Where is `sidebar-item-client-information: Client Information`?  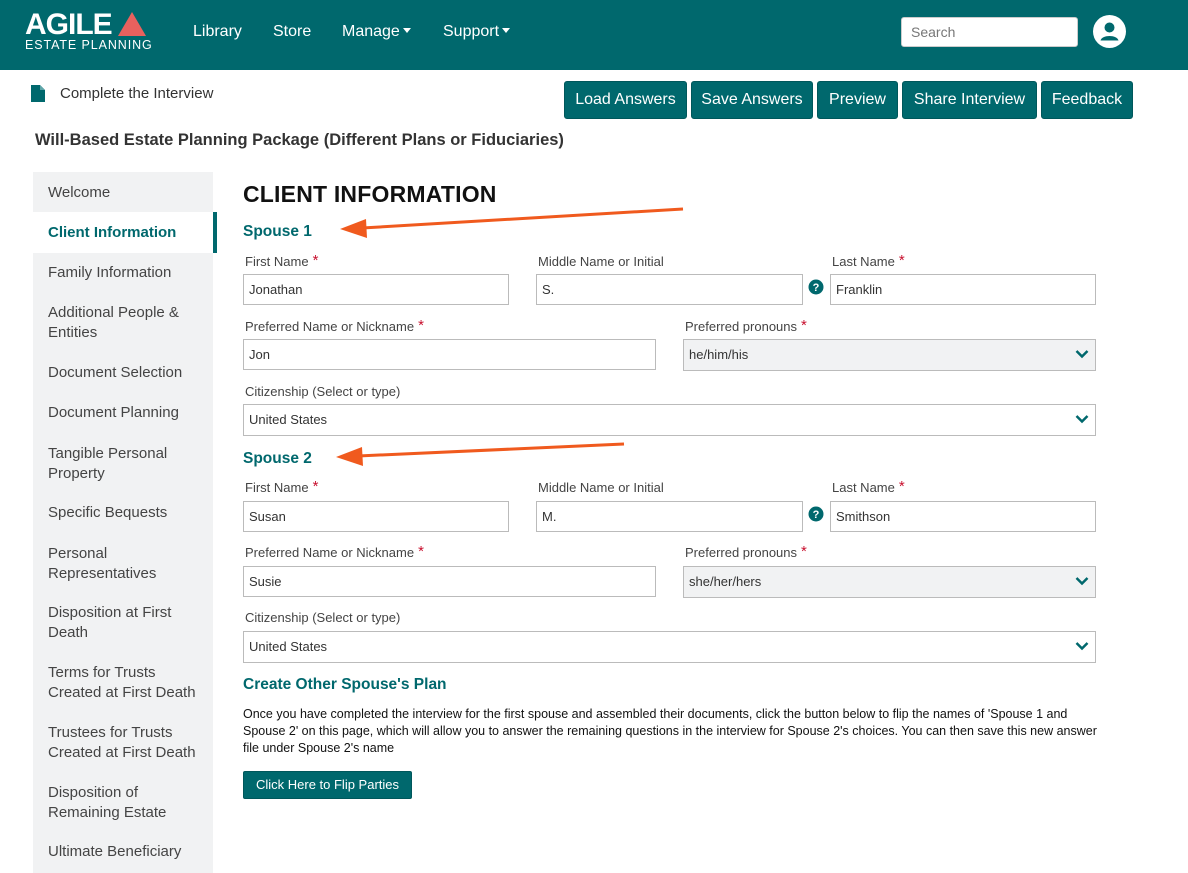 sidebar-item-client-information: Client Information is located at coordinates (128, 233).